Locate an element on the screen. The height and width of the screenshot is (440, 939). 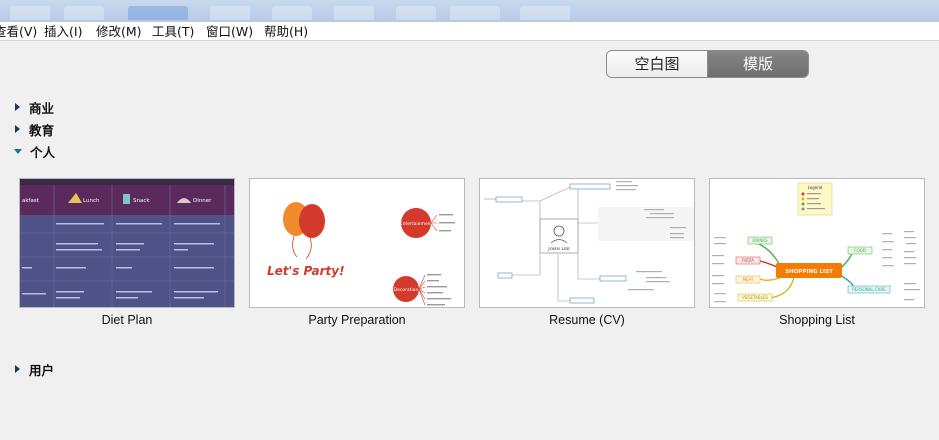
category-personal: 个人 is located at coordinates (35, 151).